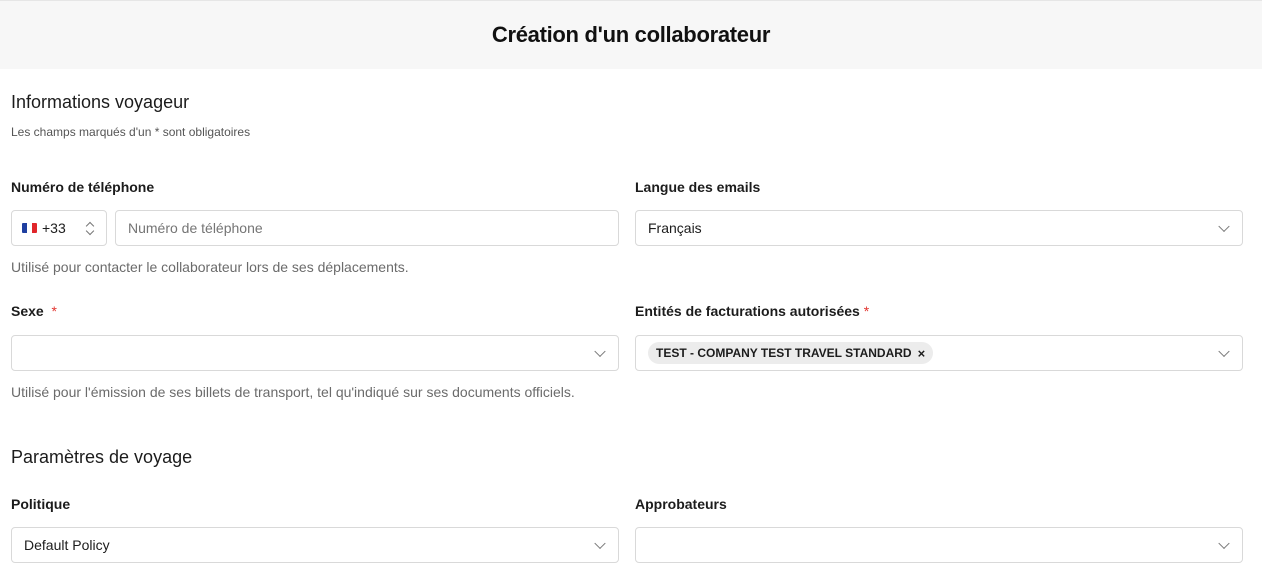 This screenshot has width=1262, height=584. I want to click on flag-france-icon, so click(29, 228).